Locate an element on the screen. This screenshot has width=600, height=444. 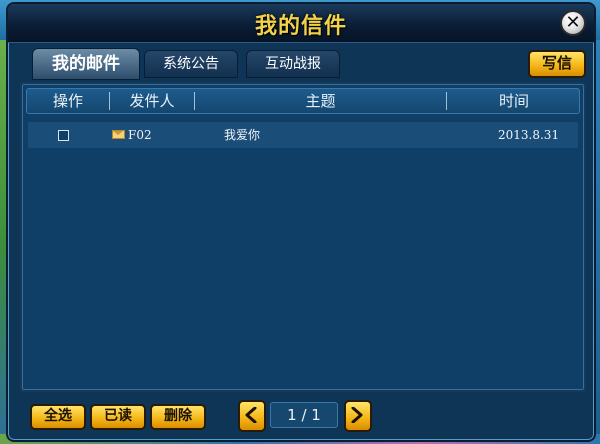
mail-subject: 我爱你 is located at coordinates (242, 135).